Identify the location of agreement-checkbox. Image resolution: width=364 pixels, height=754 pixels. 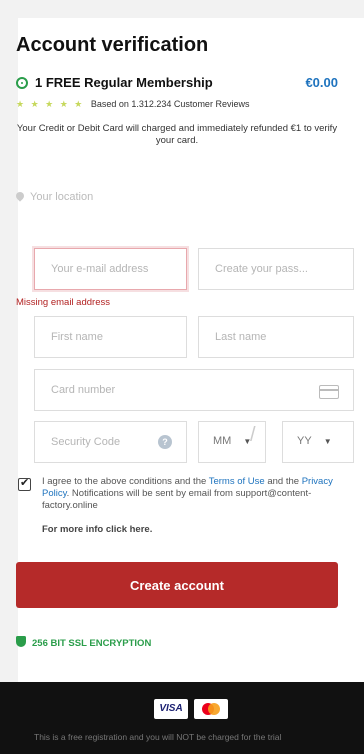
(24, 483).